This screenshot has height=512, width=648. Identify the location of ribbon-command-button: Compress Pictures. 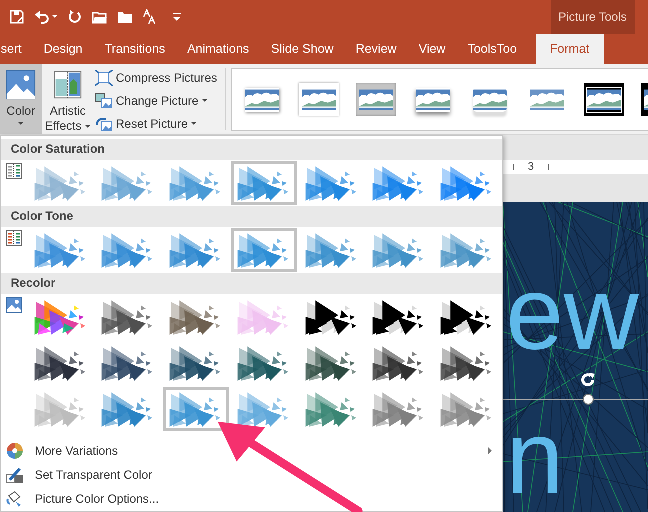
(156, 78).